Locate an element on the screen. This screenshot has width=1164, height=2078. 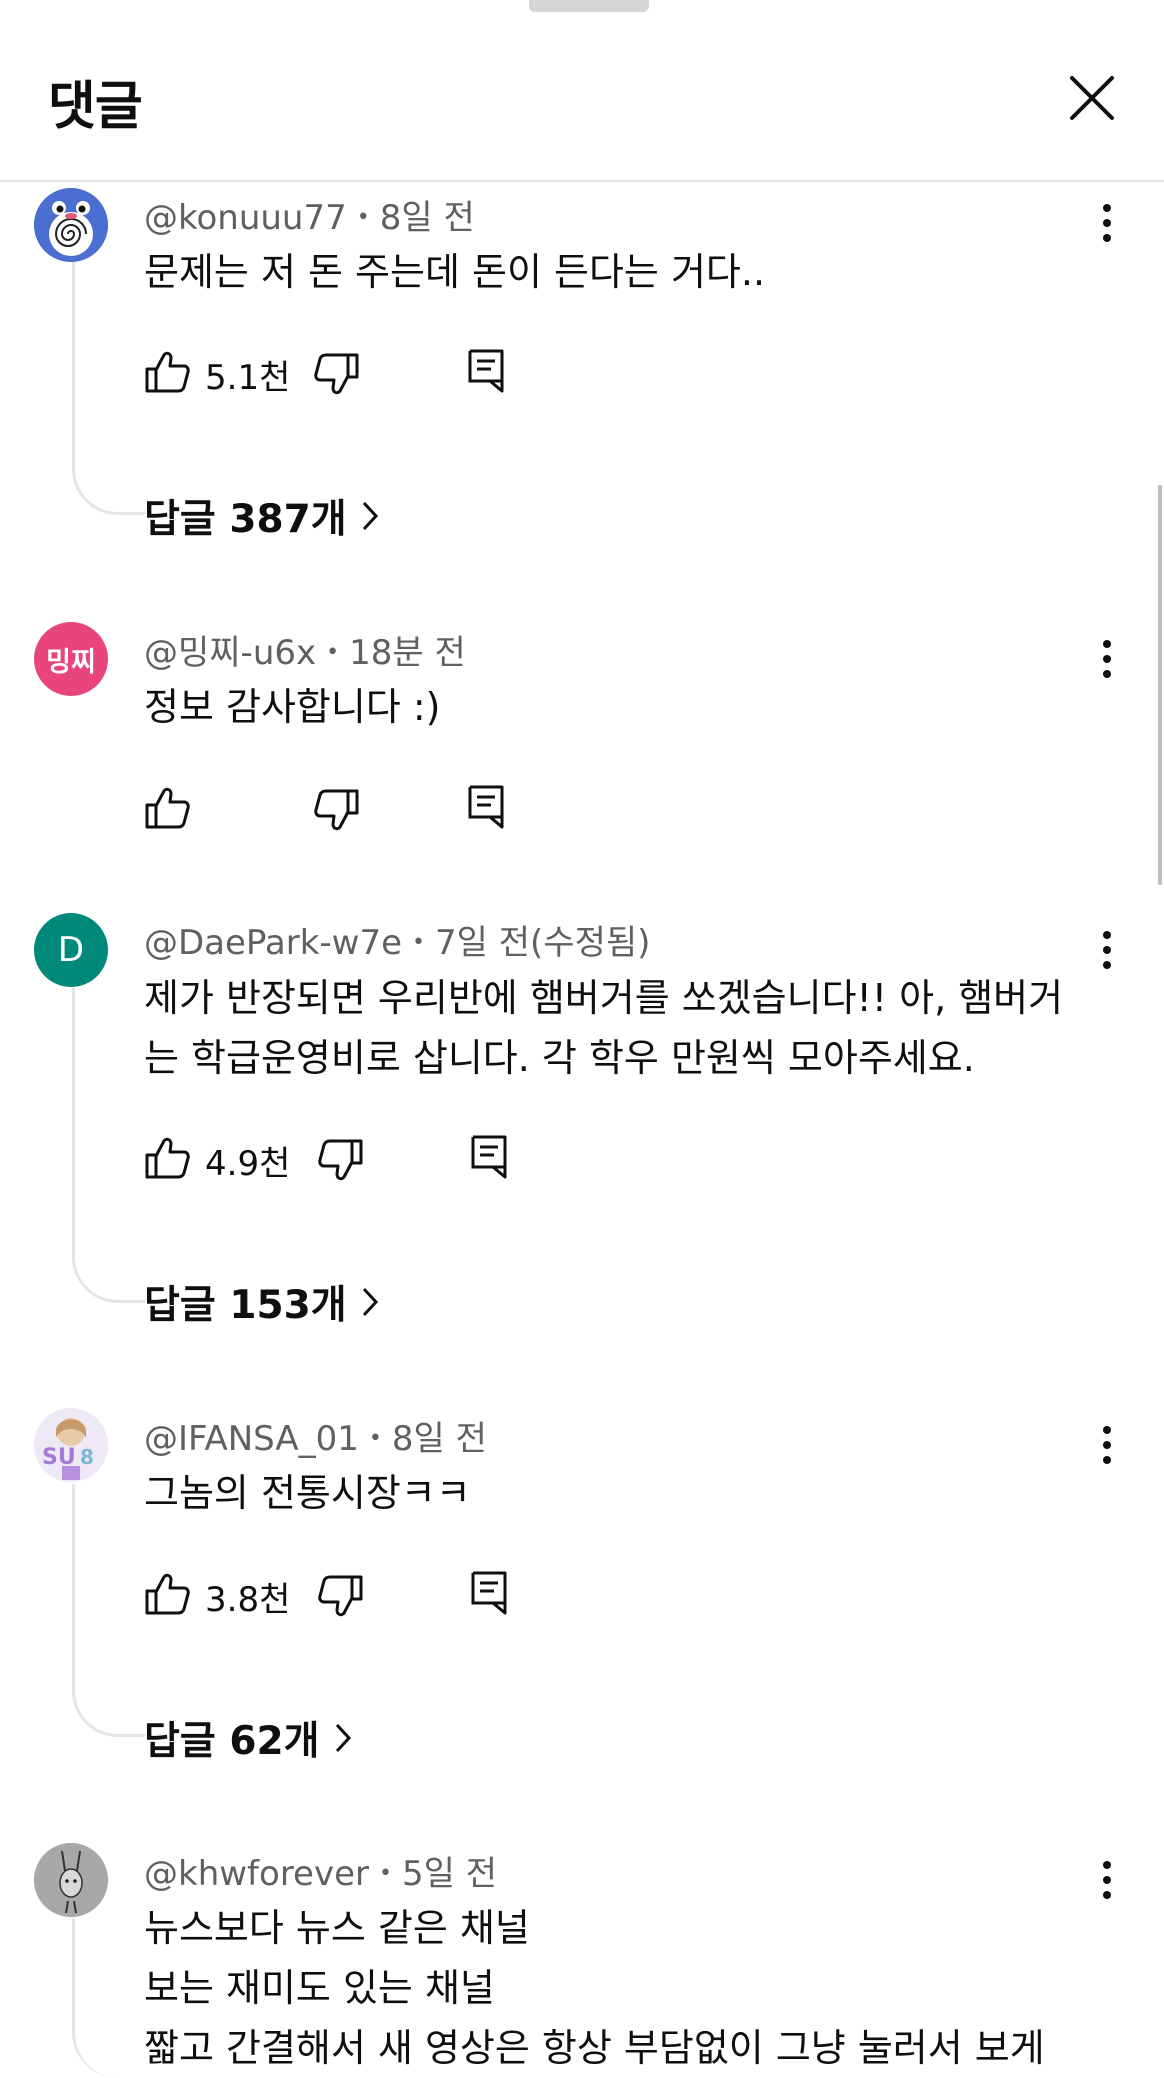
comment-text-line: 그놈의 전통시장ㅋㅋ is located at coordinates (307, 1493).